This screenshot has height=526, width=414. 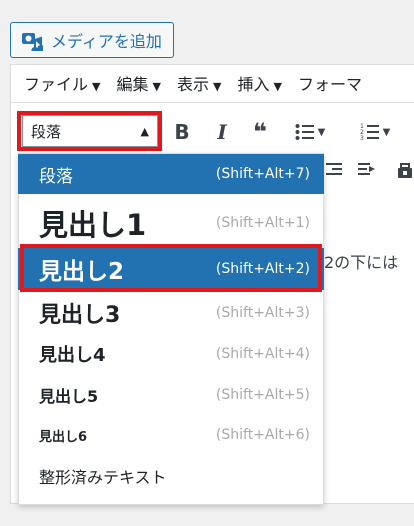 What do you see at coordinates (171, 395) in the screenshot?
I see `format-option-heading-5: 見出し5 (Shift+Alt+5)` at bounding box center [171, 395].